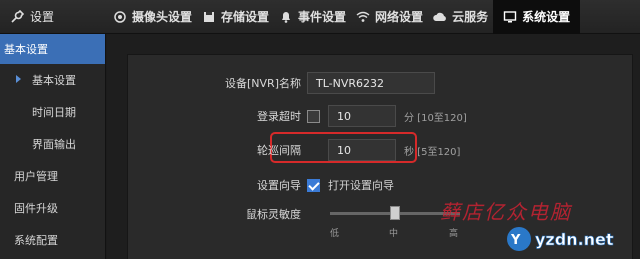 Image resolution: width=640 pixels, height=259 pixels. I want to click on sidebar-item-label: 基本设置, so click(54, 80).